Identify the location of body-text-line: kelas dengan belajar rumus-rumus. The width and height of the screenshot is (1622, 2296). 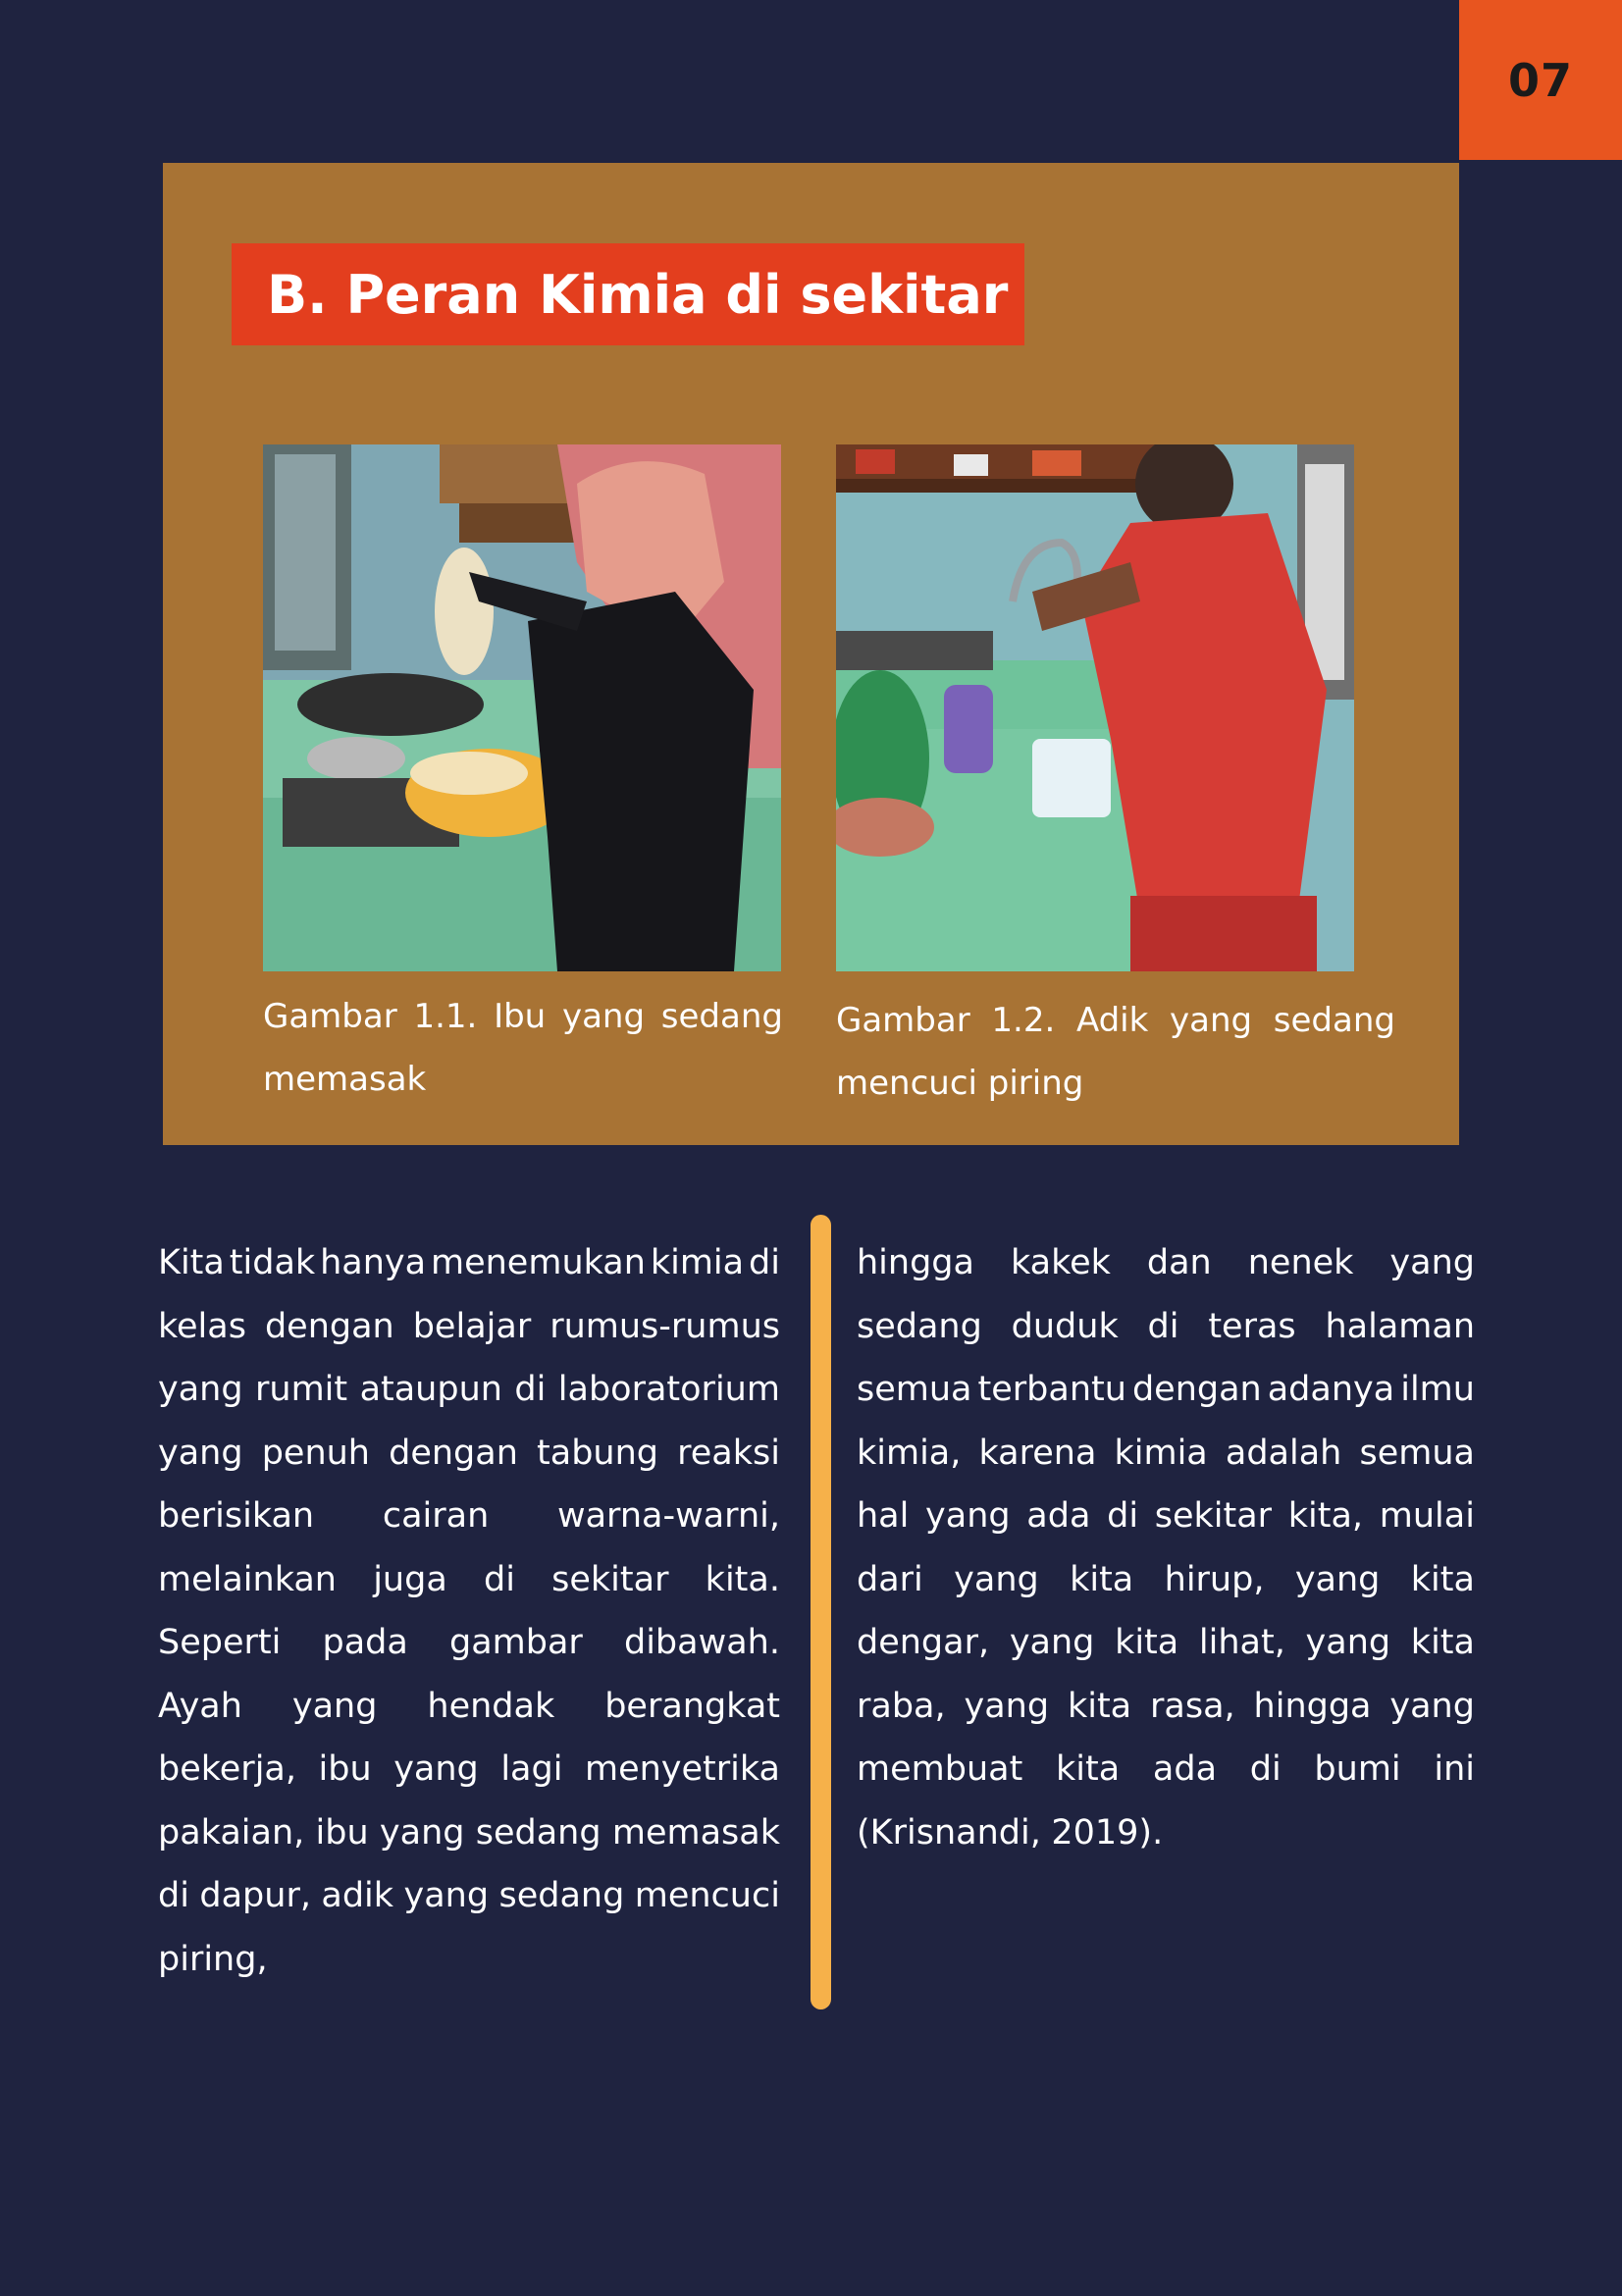
(469, 1326).